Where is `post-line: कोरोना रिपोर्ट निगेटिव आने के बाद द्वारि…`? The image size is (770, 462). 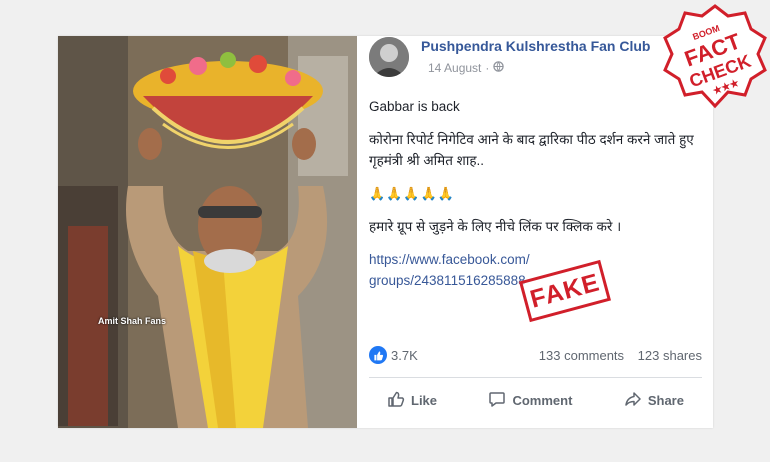 post-line: कोरोना रिपोर्ट निगेटिव आने के बाद द्वारि… is located at coordinates (531, 150).